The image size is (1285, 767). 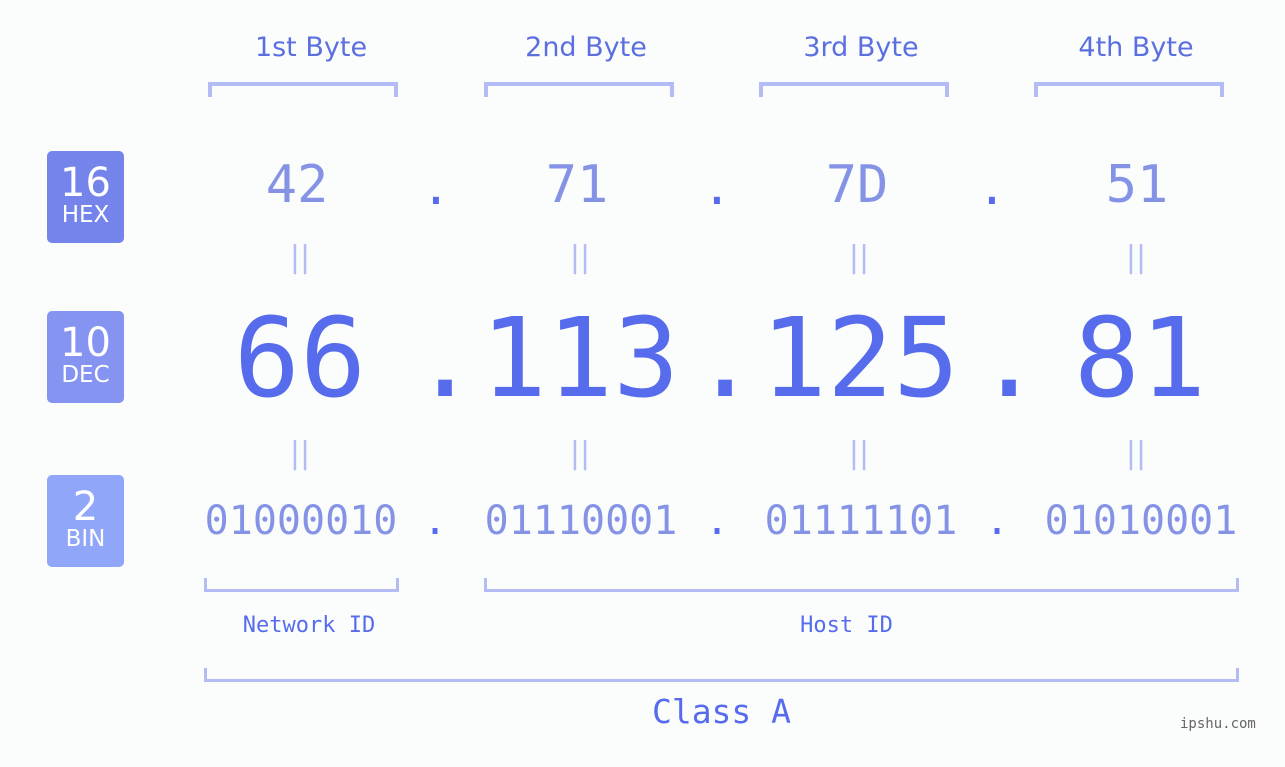 I want to click on class-label: Class A, so click(x=721, y=711).